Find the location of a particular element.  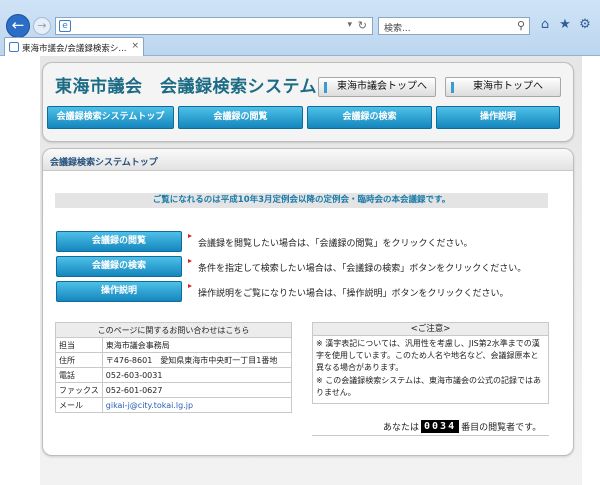

table-row: 住所 〒476-8601 愛知県東海市中央町一丁目1番地 is located at coordinates (174, 360).